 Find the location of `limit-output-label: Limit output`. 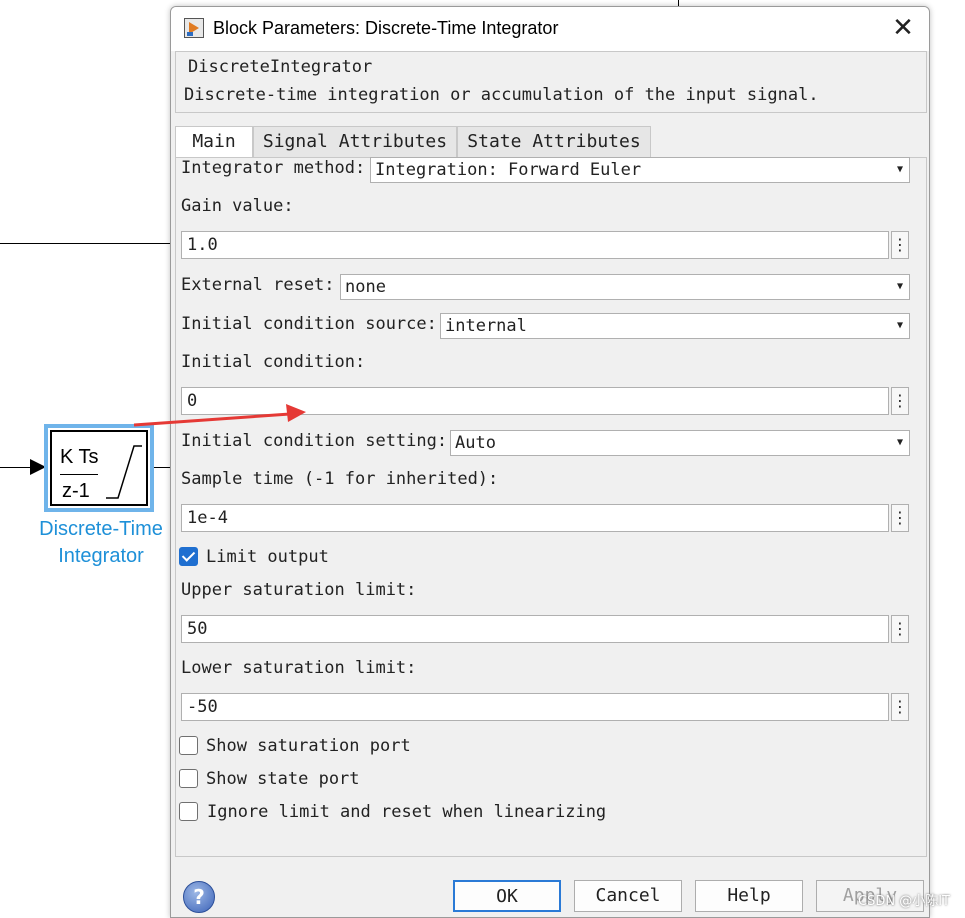

limit-output-label: Limit output is located at coordinates (267, 557).